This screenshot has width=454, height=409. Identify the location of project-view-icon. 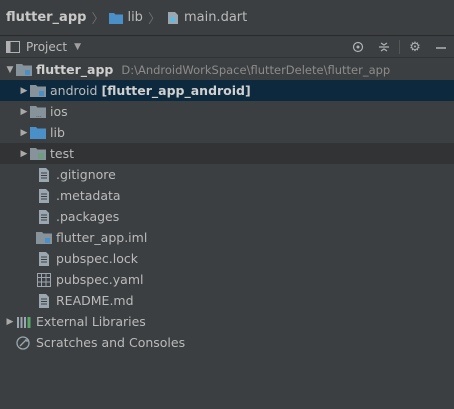
(13, 46).